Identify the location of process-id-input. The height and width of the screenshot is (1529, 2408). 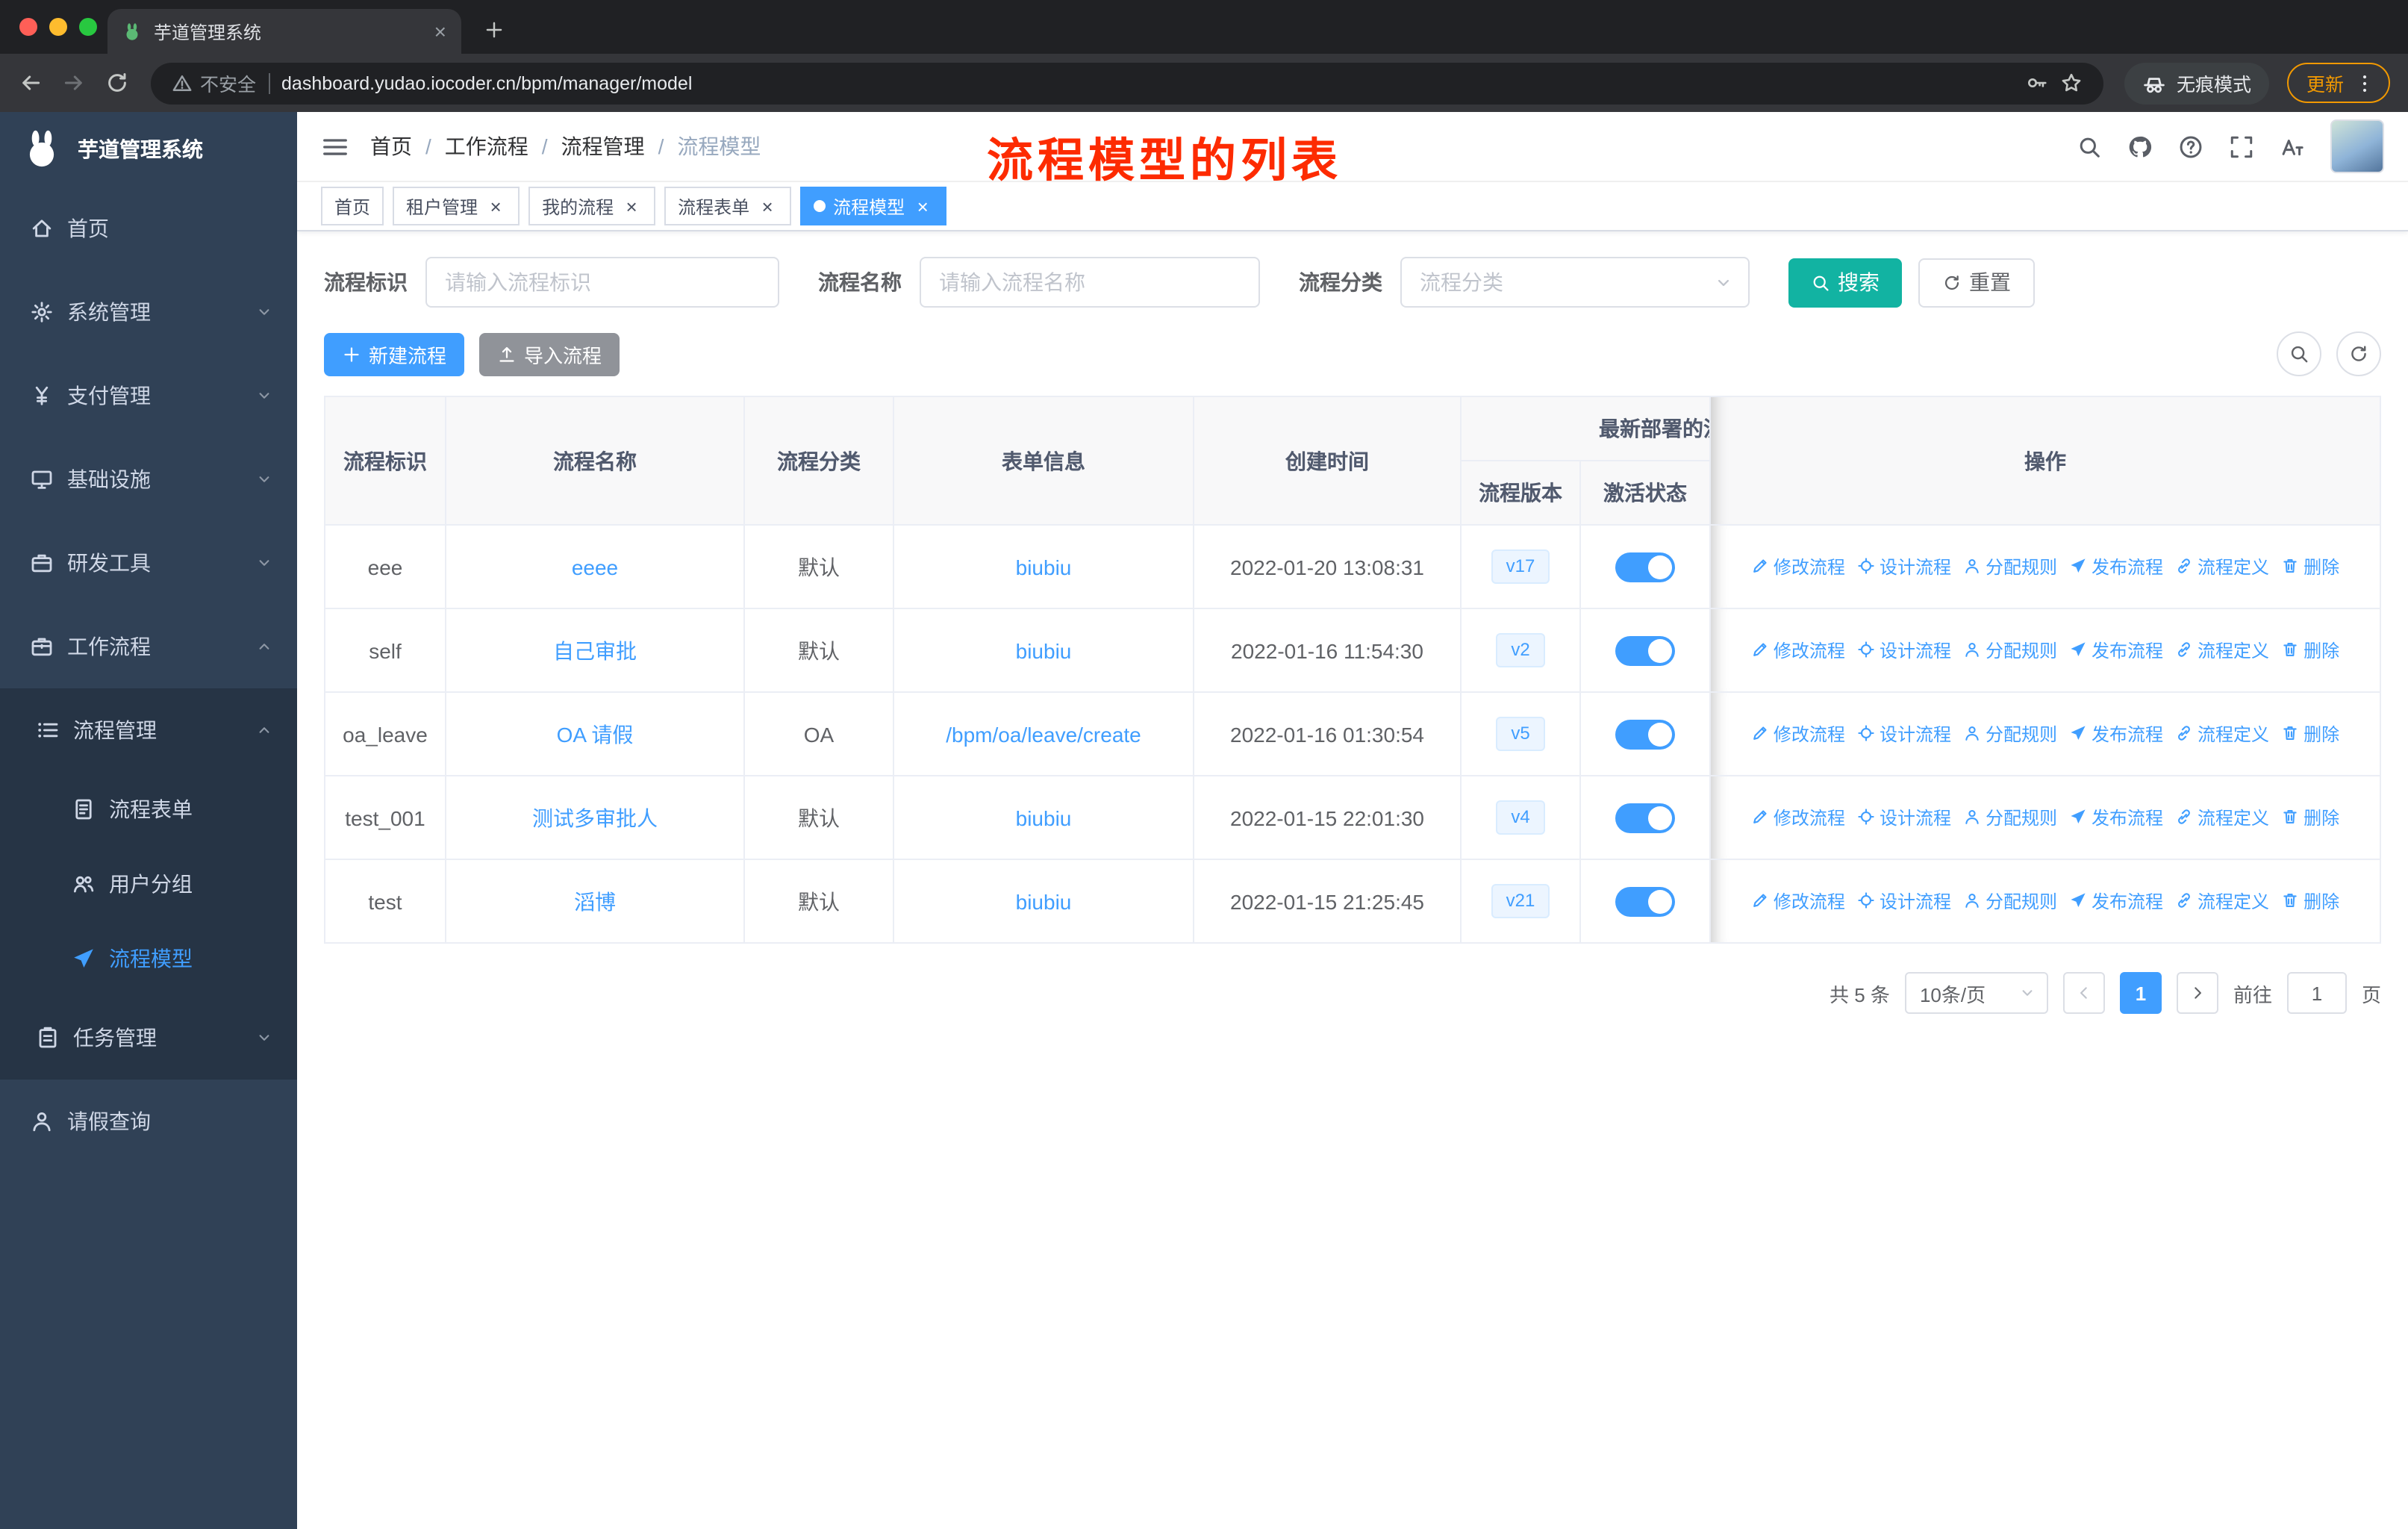
(602, 283).